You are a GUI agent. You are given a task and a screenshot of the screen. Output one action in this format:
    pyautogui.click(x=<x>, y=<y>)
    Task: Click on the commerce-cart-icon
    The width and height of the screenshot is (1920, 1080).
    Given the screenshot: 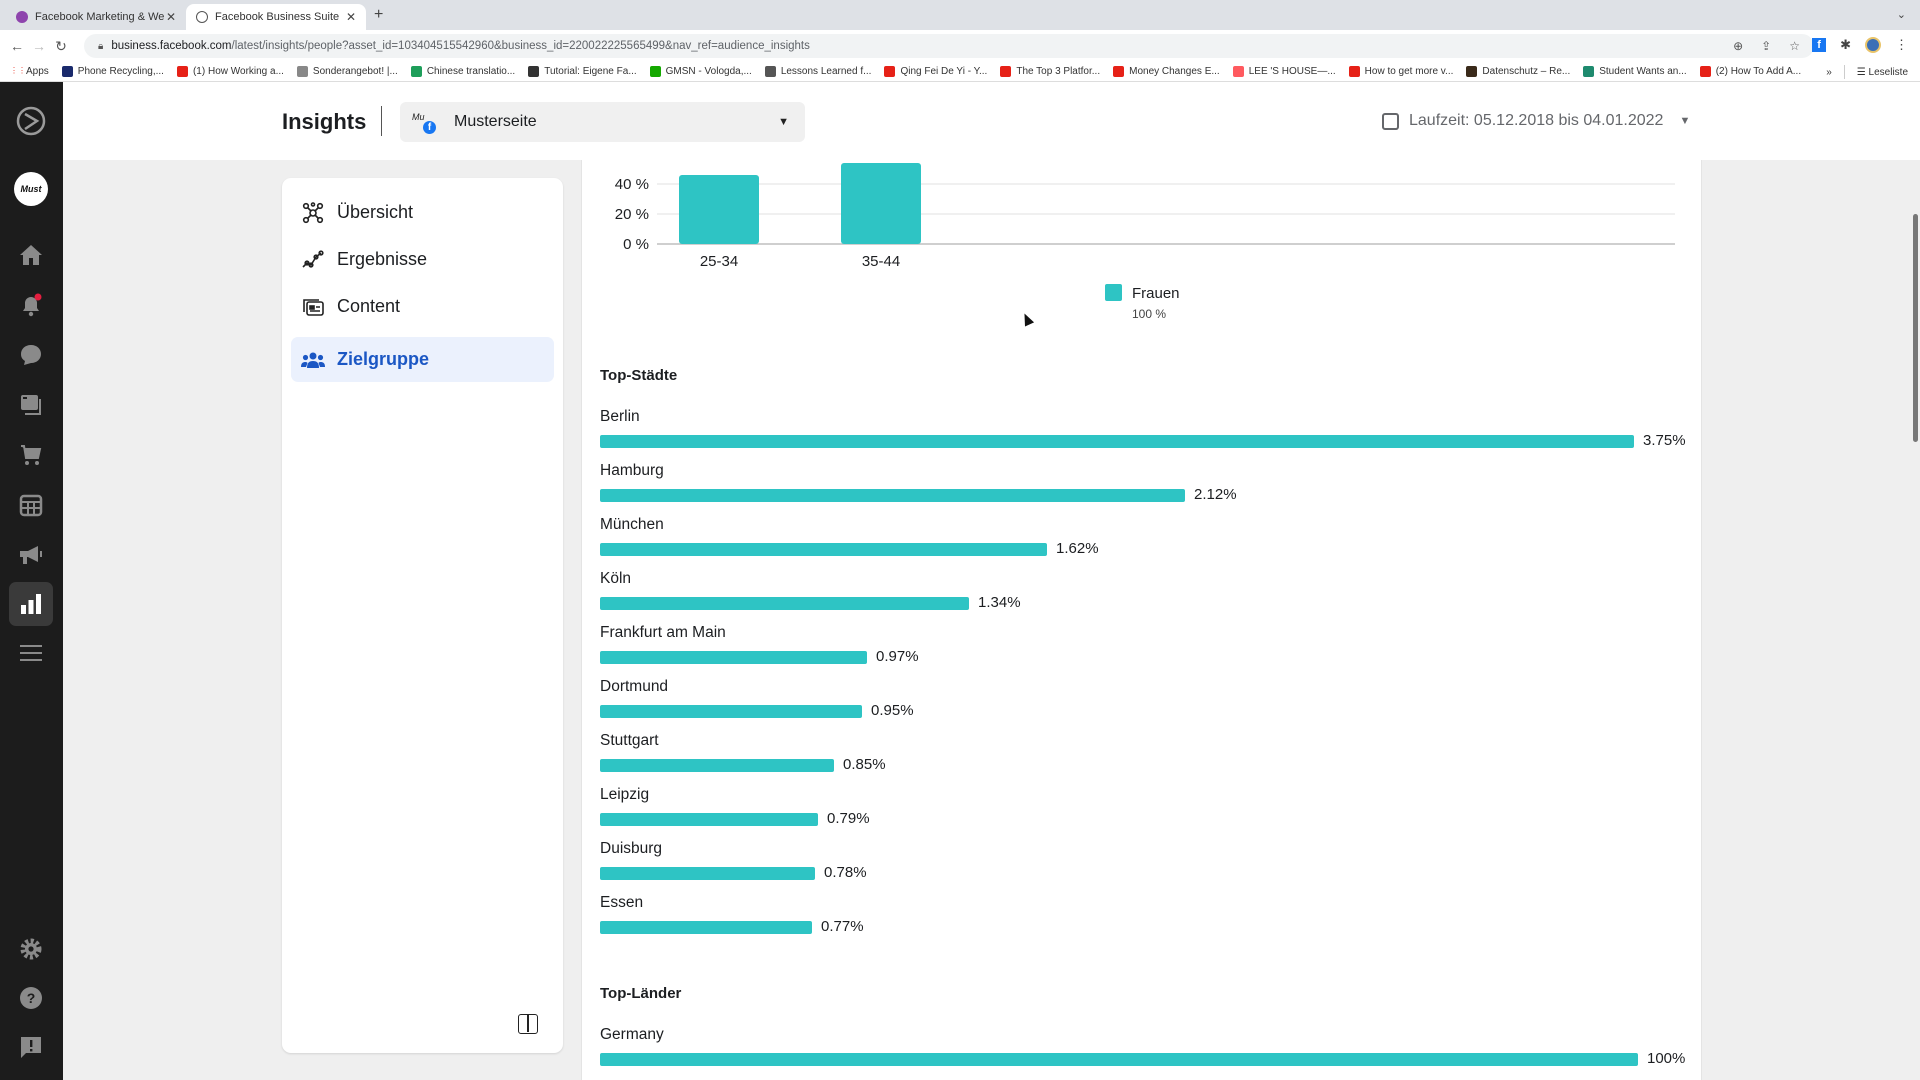 What is the action you would take?
    pyautogui.click(x=31, y=455)
    